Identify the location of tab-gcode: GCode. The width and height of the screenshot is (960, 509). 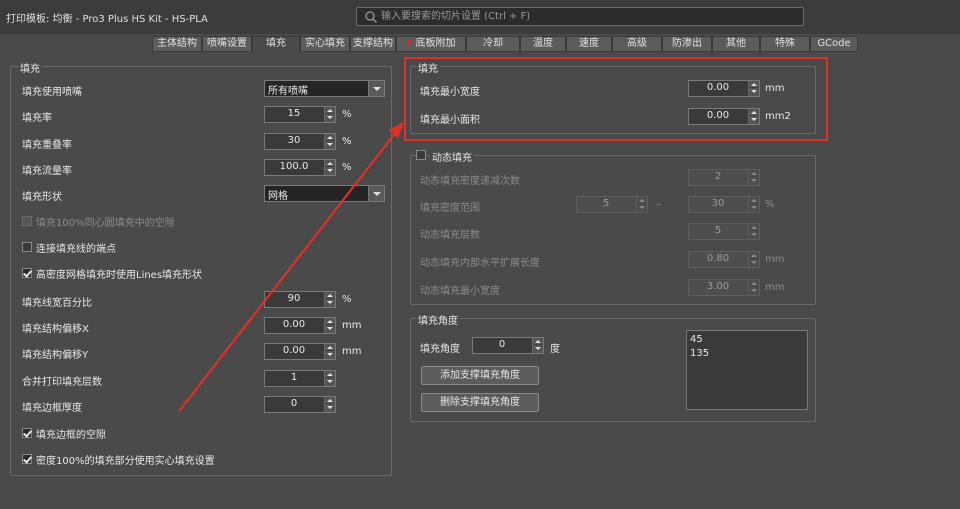
(834, 44).